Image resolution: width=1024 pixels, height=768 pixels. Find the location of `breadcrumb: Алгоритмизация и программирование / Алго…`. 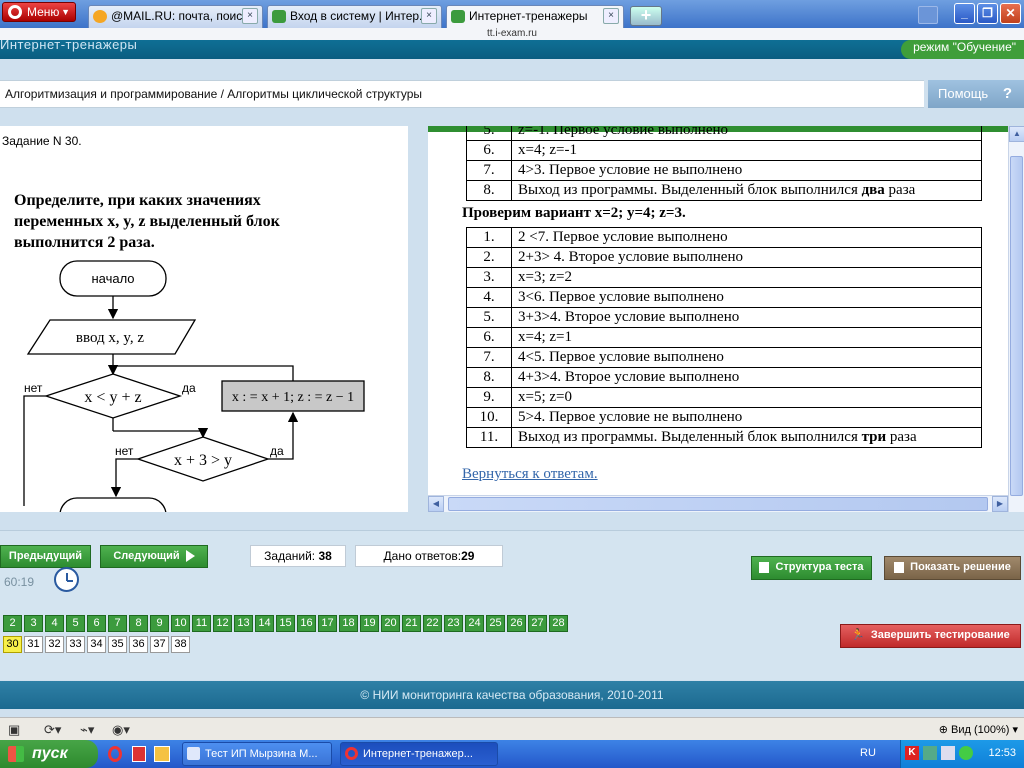

breadcrumb: Алгоритмизация и программирование / Алго… is located at coordinates (462, 94).